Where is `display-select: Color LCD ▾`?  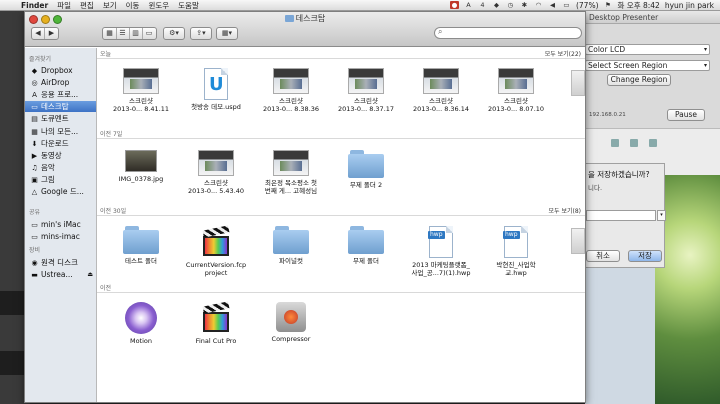 display-select: Color LCD ▾ is located at coordinates (647, 49).